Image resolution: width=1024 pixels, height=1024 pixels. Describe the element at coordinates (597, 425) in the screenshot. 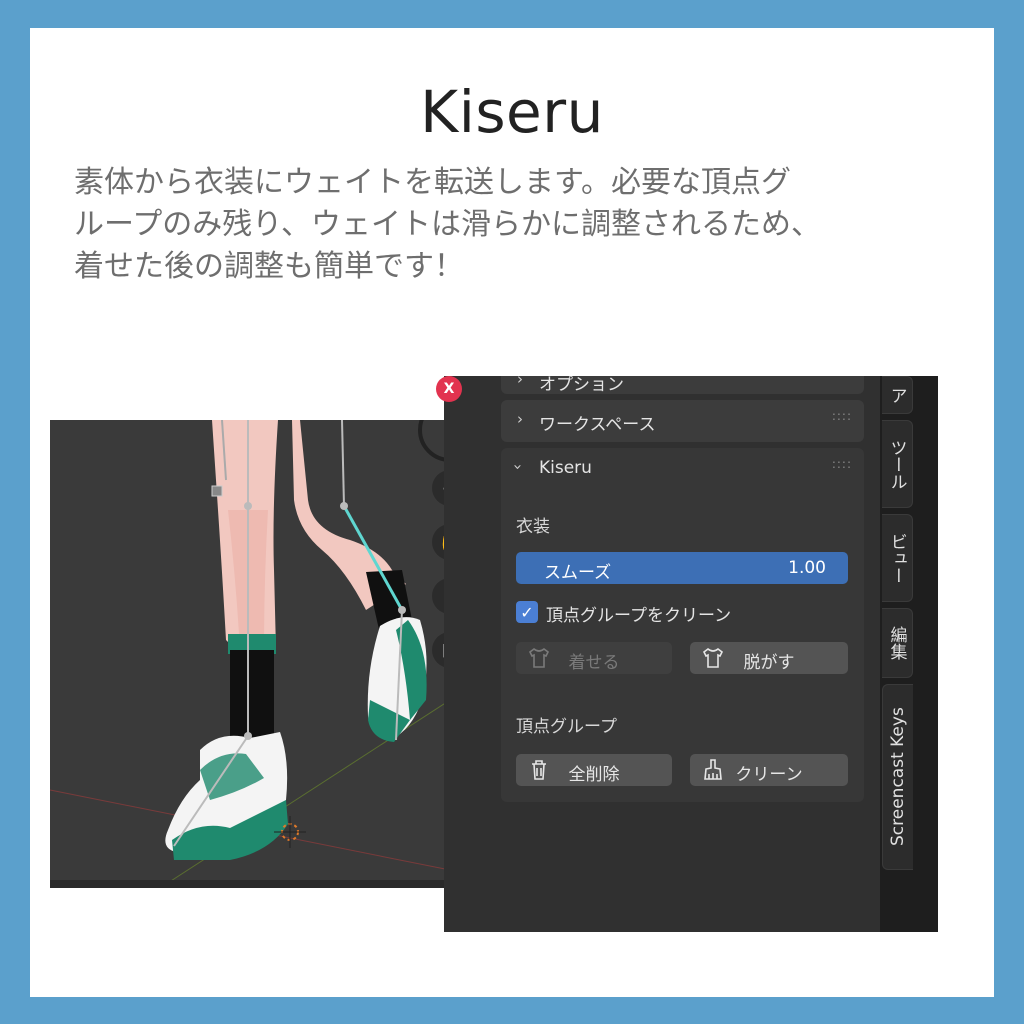

I see `section-workspace-label: ワークスペース` at that location.